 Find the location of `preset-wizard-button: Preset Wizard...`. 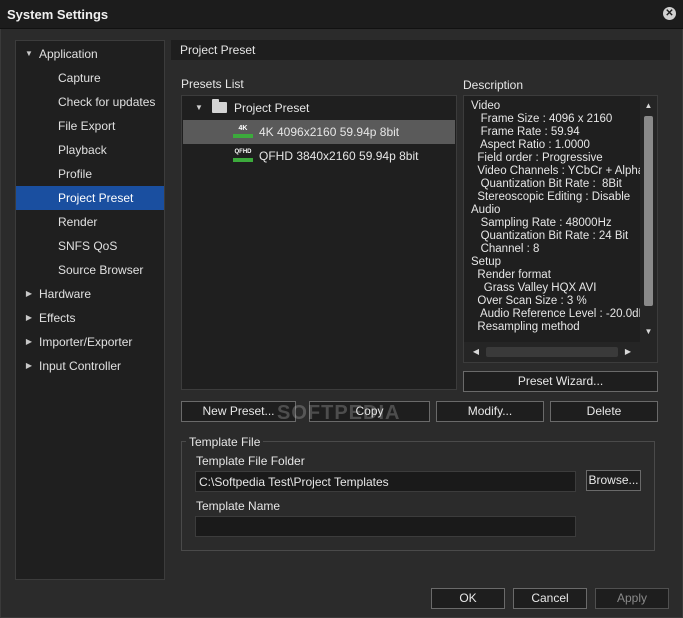

preset-wizard-button: Preset Wizard... is located at coordinates (560, 381).